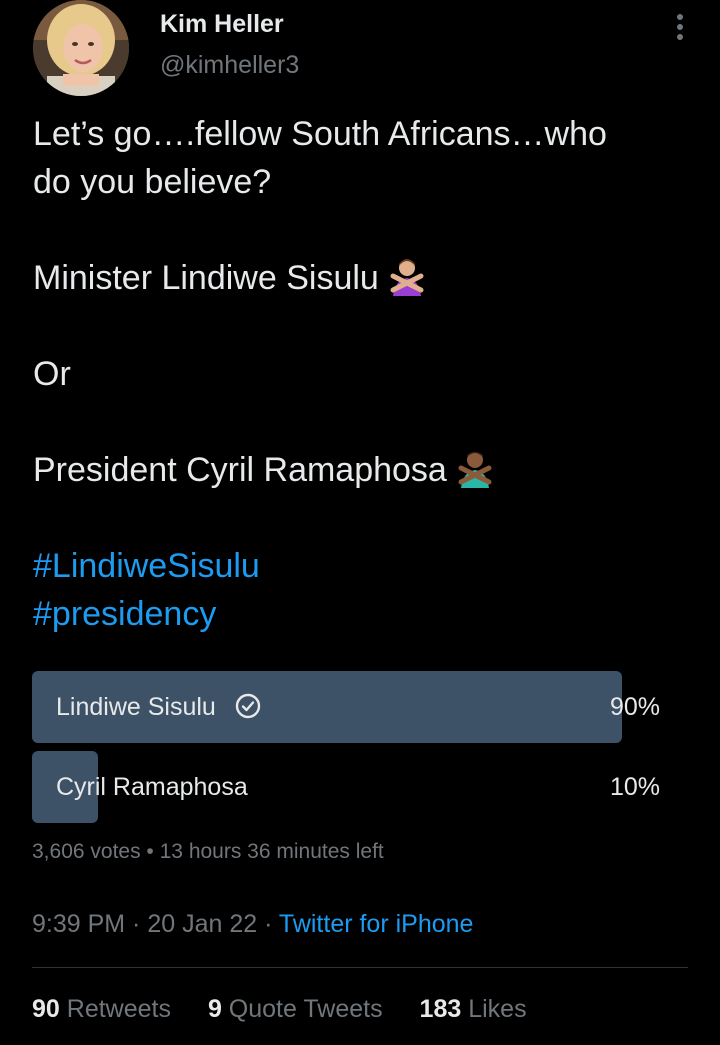 Image resolution: width=720 pixels, height=1045 pixels. What do you see at coordinates (634, 707) in the screenshot?
I see `poll-option-percent: 90%` at bounding box center [634, 707].